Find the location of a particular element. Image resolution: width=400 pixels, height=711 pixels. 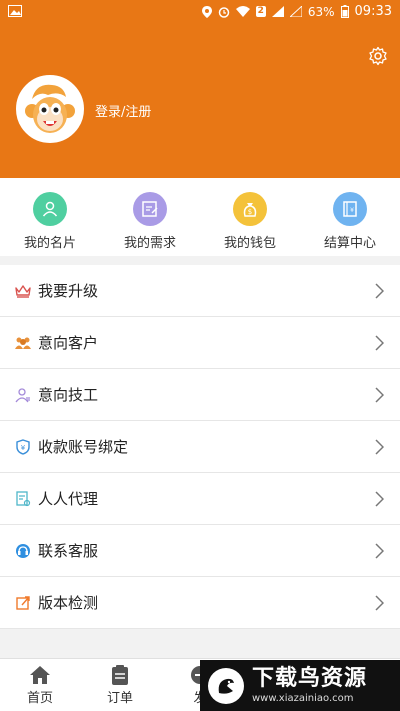

tab-orders: 订单 is located at coordinates (120, 685).